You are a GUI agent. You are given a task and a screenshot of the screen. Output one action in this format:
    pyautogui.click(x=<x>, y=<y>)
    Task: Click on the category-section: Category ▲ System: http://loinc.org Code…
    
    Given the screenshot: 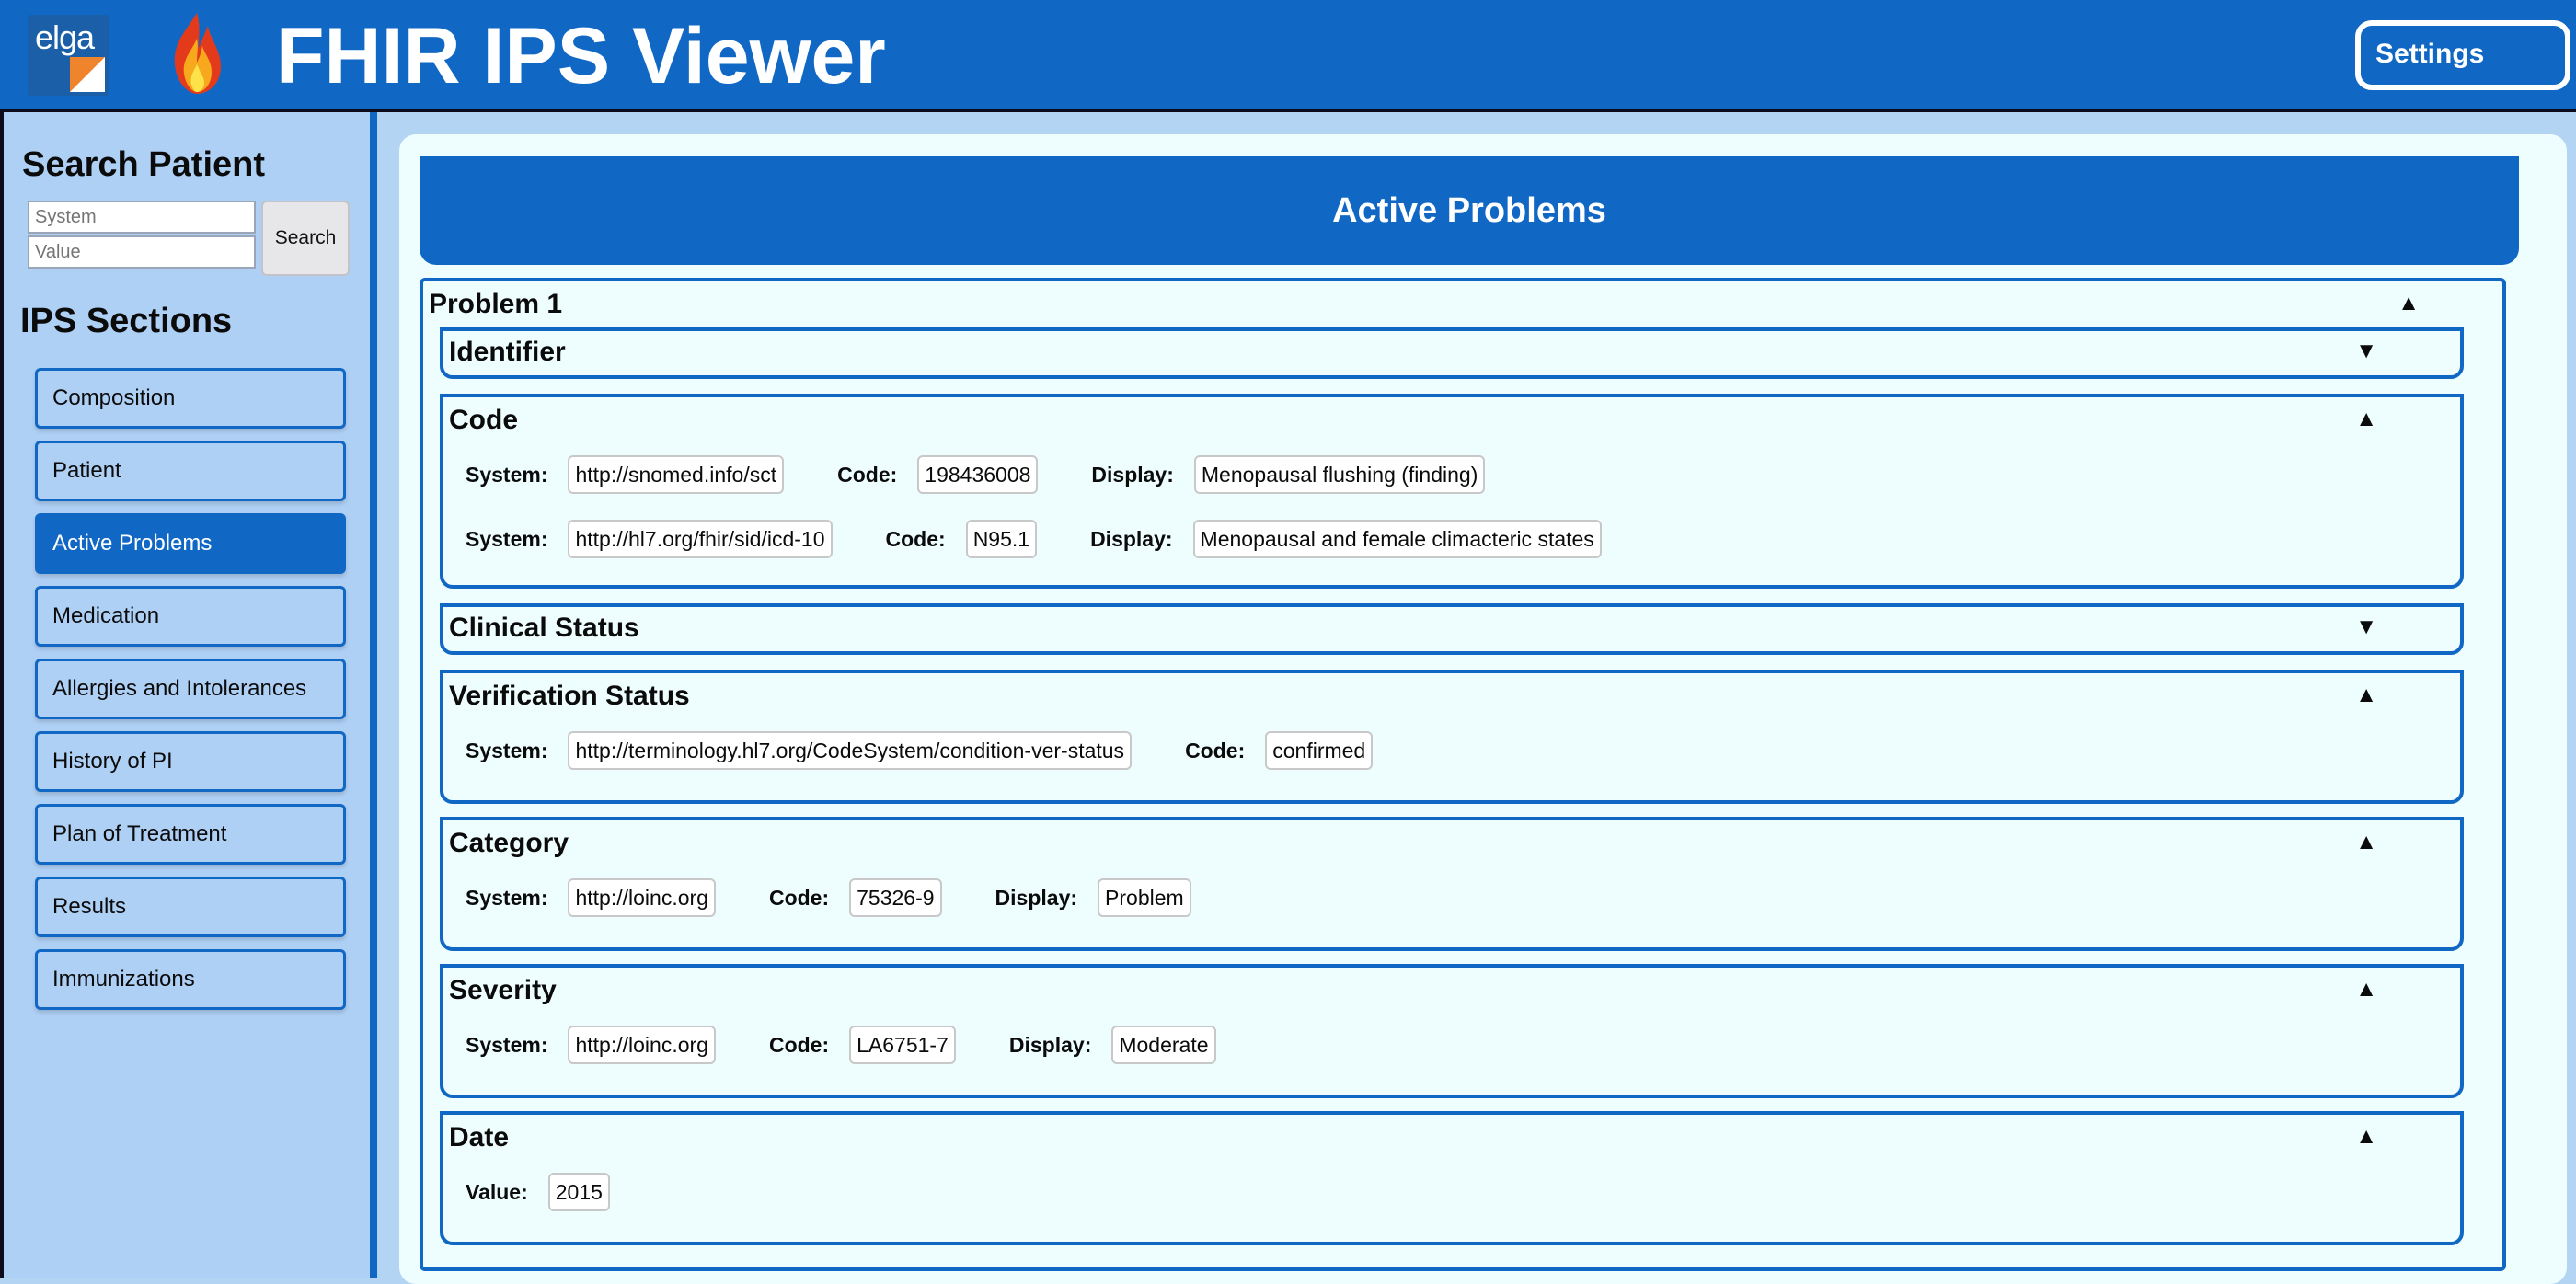 What is the action you would take?
    pyautogui.click(x=1452, y=884)
    